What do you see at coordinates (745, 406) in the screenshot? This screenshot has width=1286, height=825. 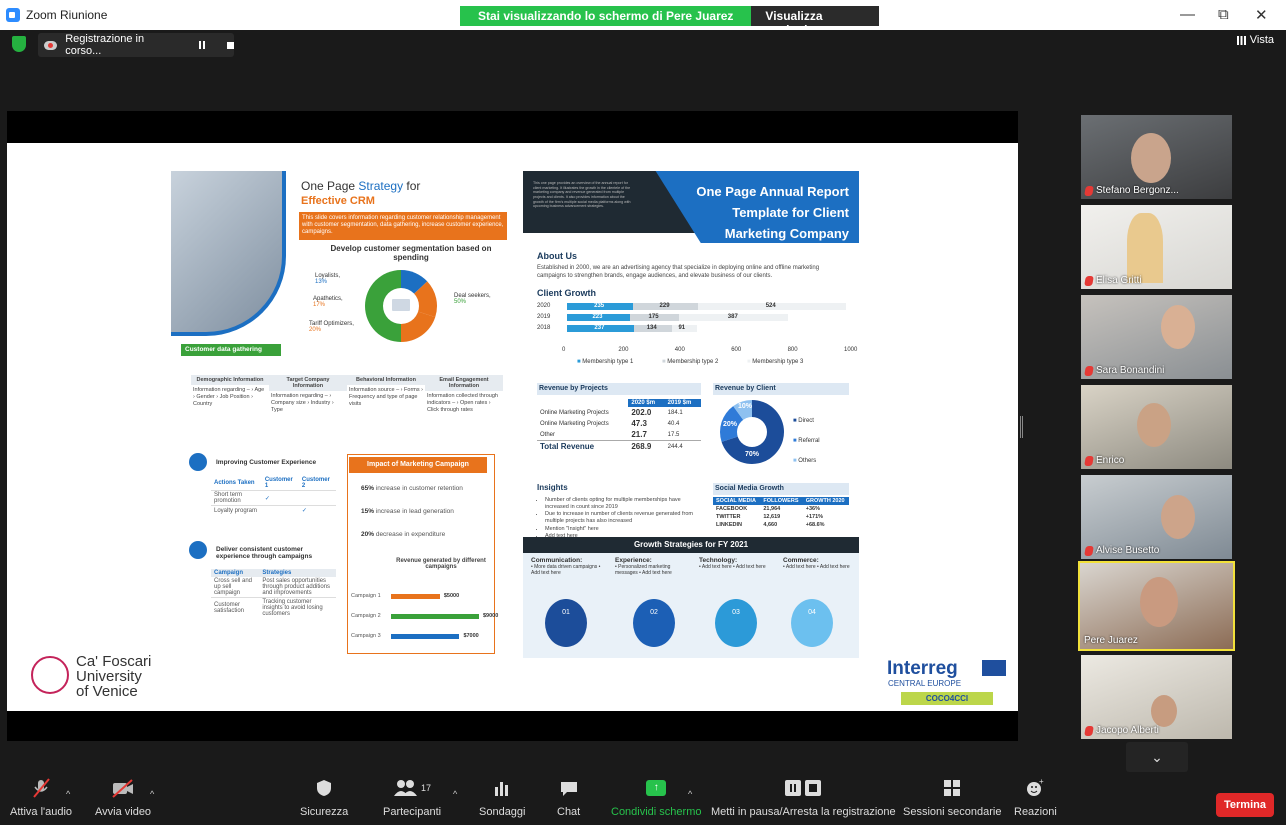 I see `pie-label-others: 10%` at bounding box center [745, 406].